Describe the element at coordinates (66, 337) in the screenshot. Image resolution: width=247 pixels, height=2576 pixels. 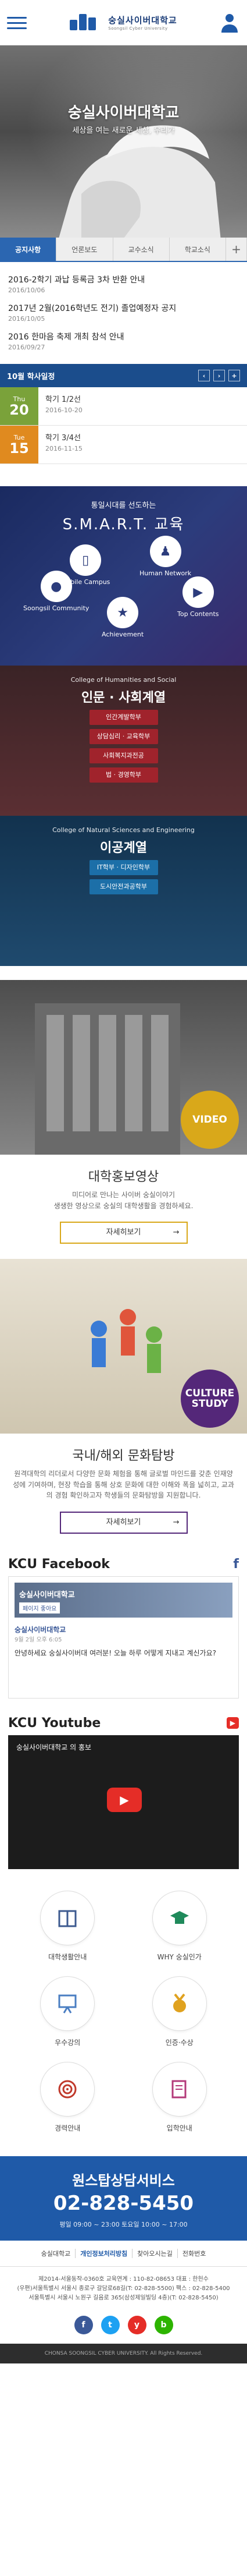
I see `notice-title: 2016 한마음 축제 개최 참석 안내` at that location.